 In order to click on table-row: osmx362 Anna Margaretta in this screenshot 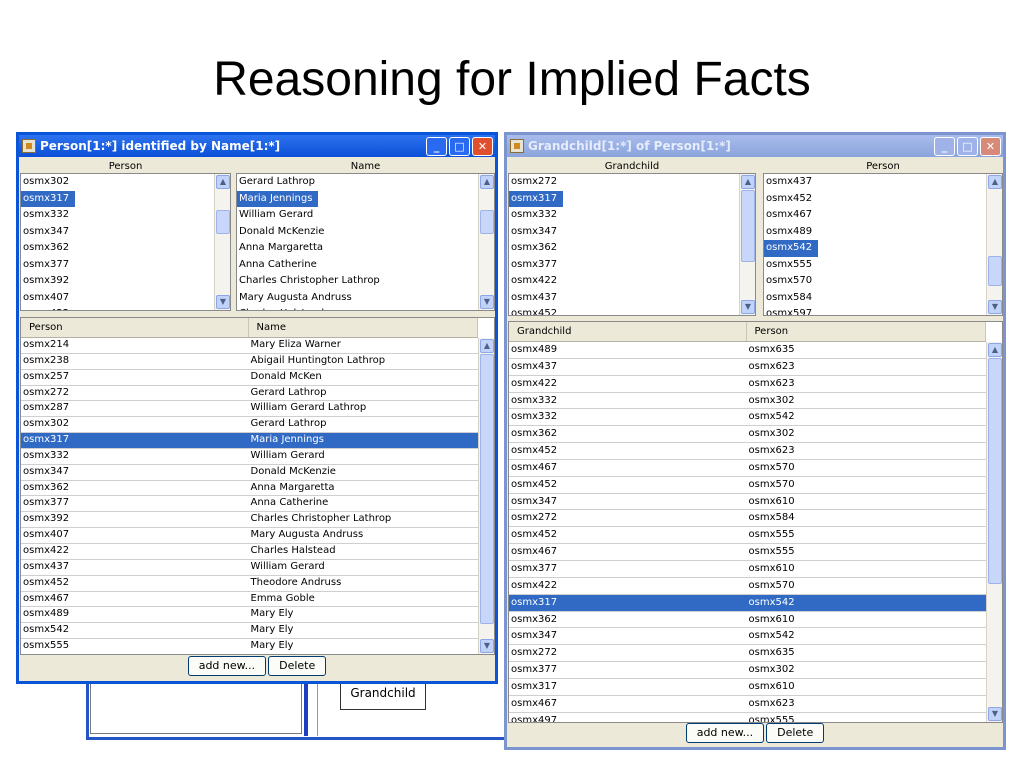, I will do `click(249, 489)`.